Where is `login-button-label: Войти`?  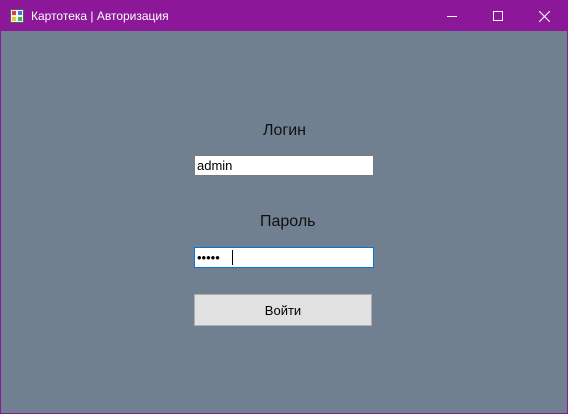
login-button-label: Войти is located at coordinates (283, 310).